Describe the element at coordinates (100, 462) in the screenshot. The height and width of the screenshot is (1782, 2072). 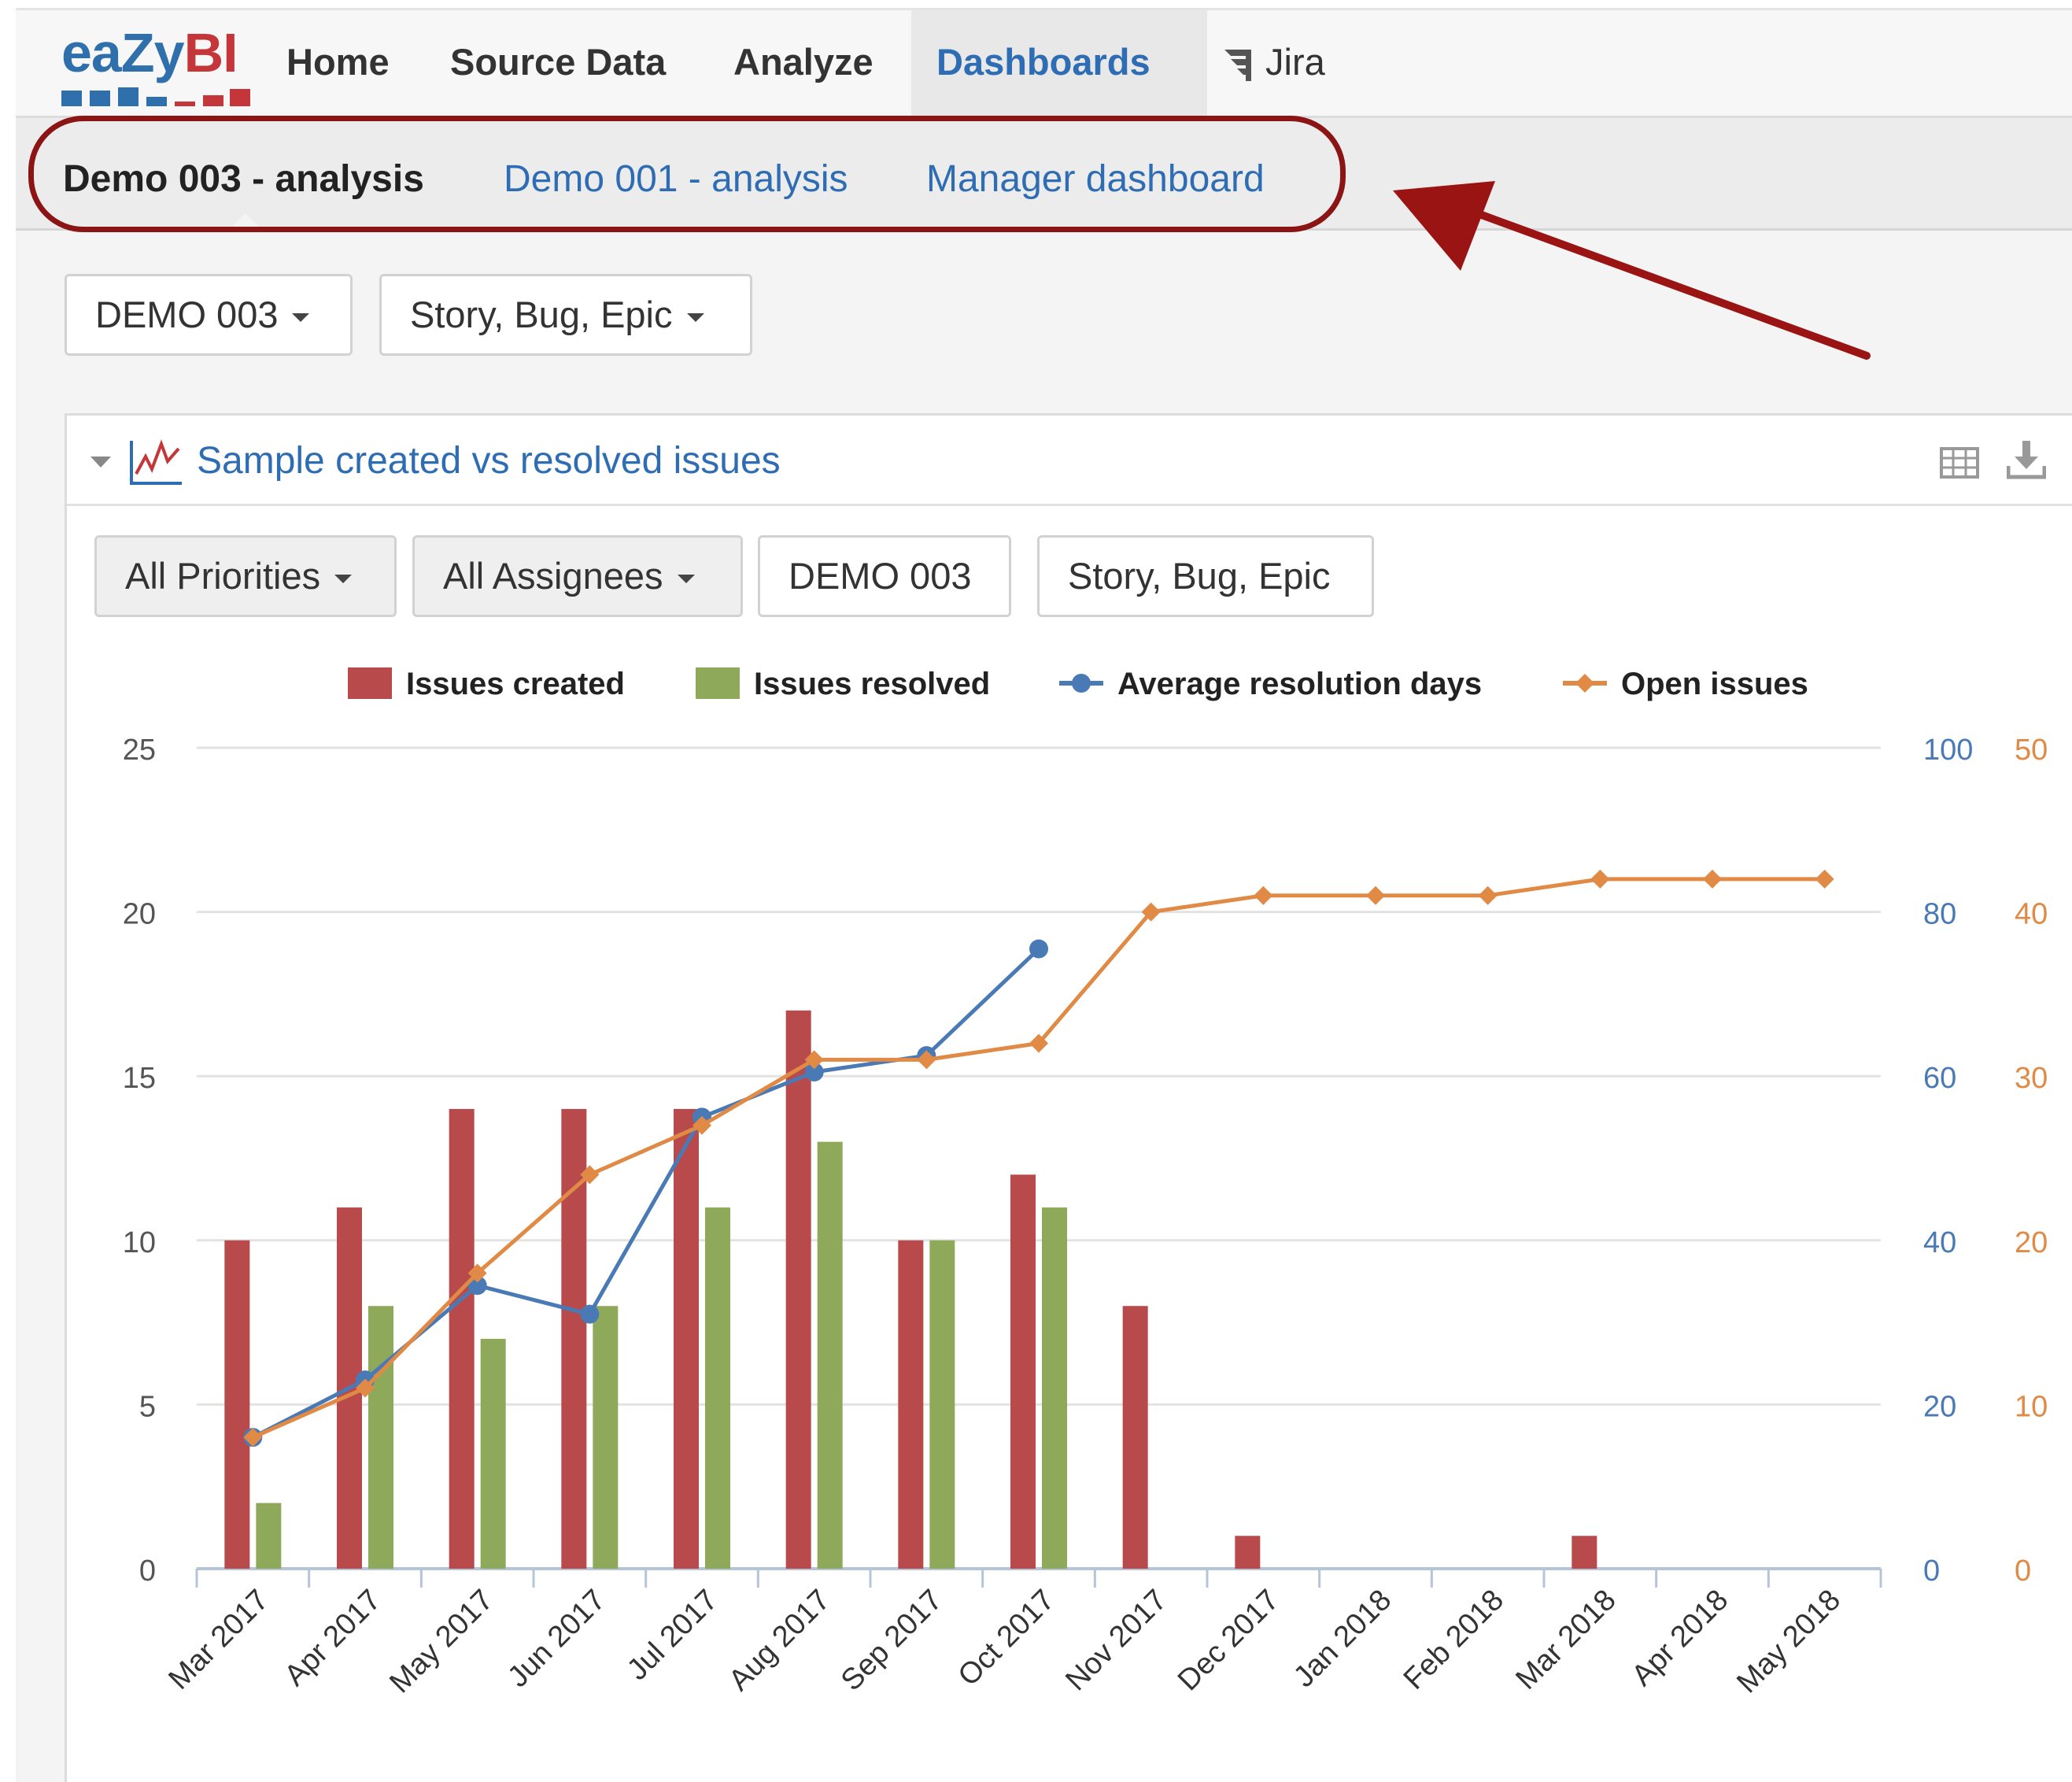
I see `collapse-icon` at that location.